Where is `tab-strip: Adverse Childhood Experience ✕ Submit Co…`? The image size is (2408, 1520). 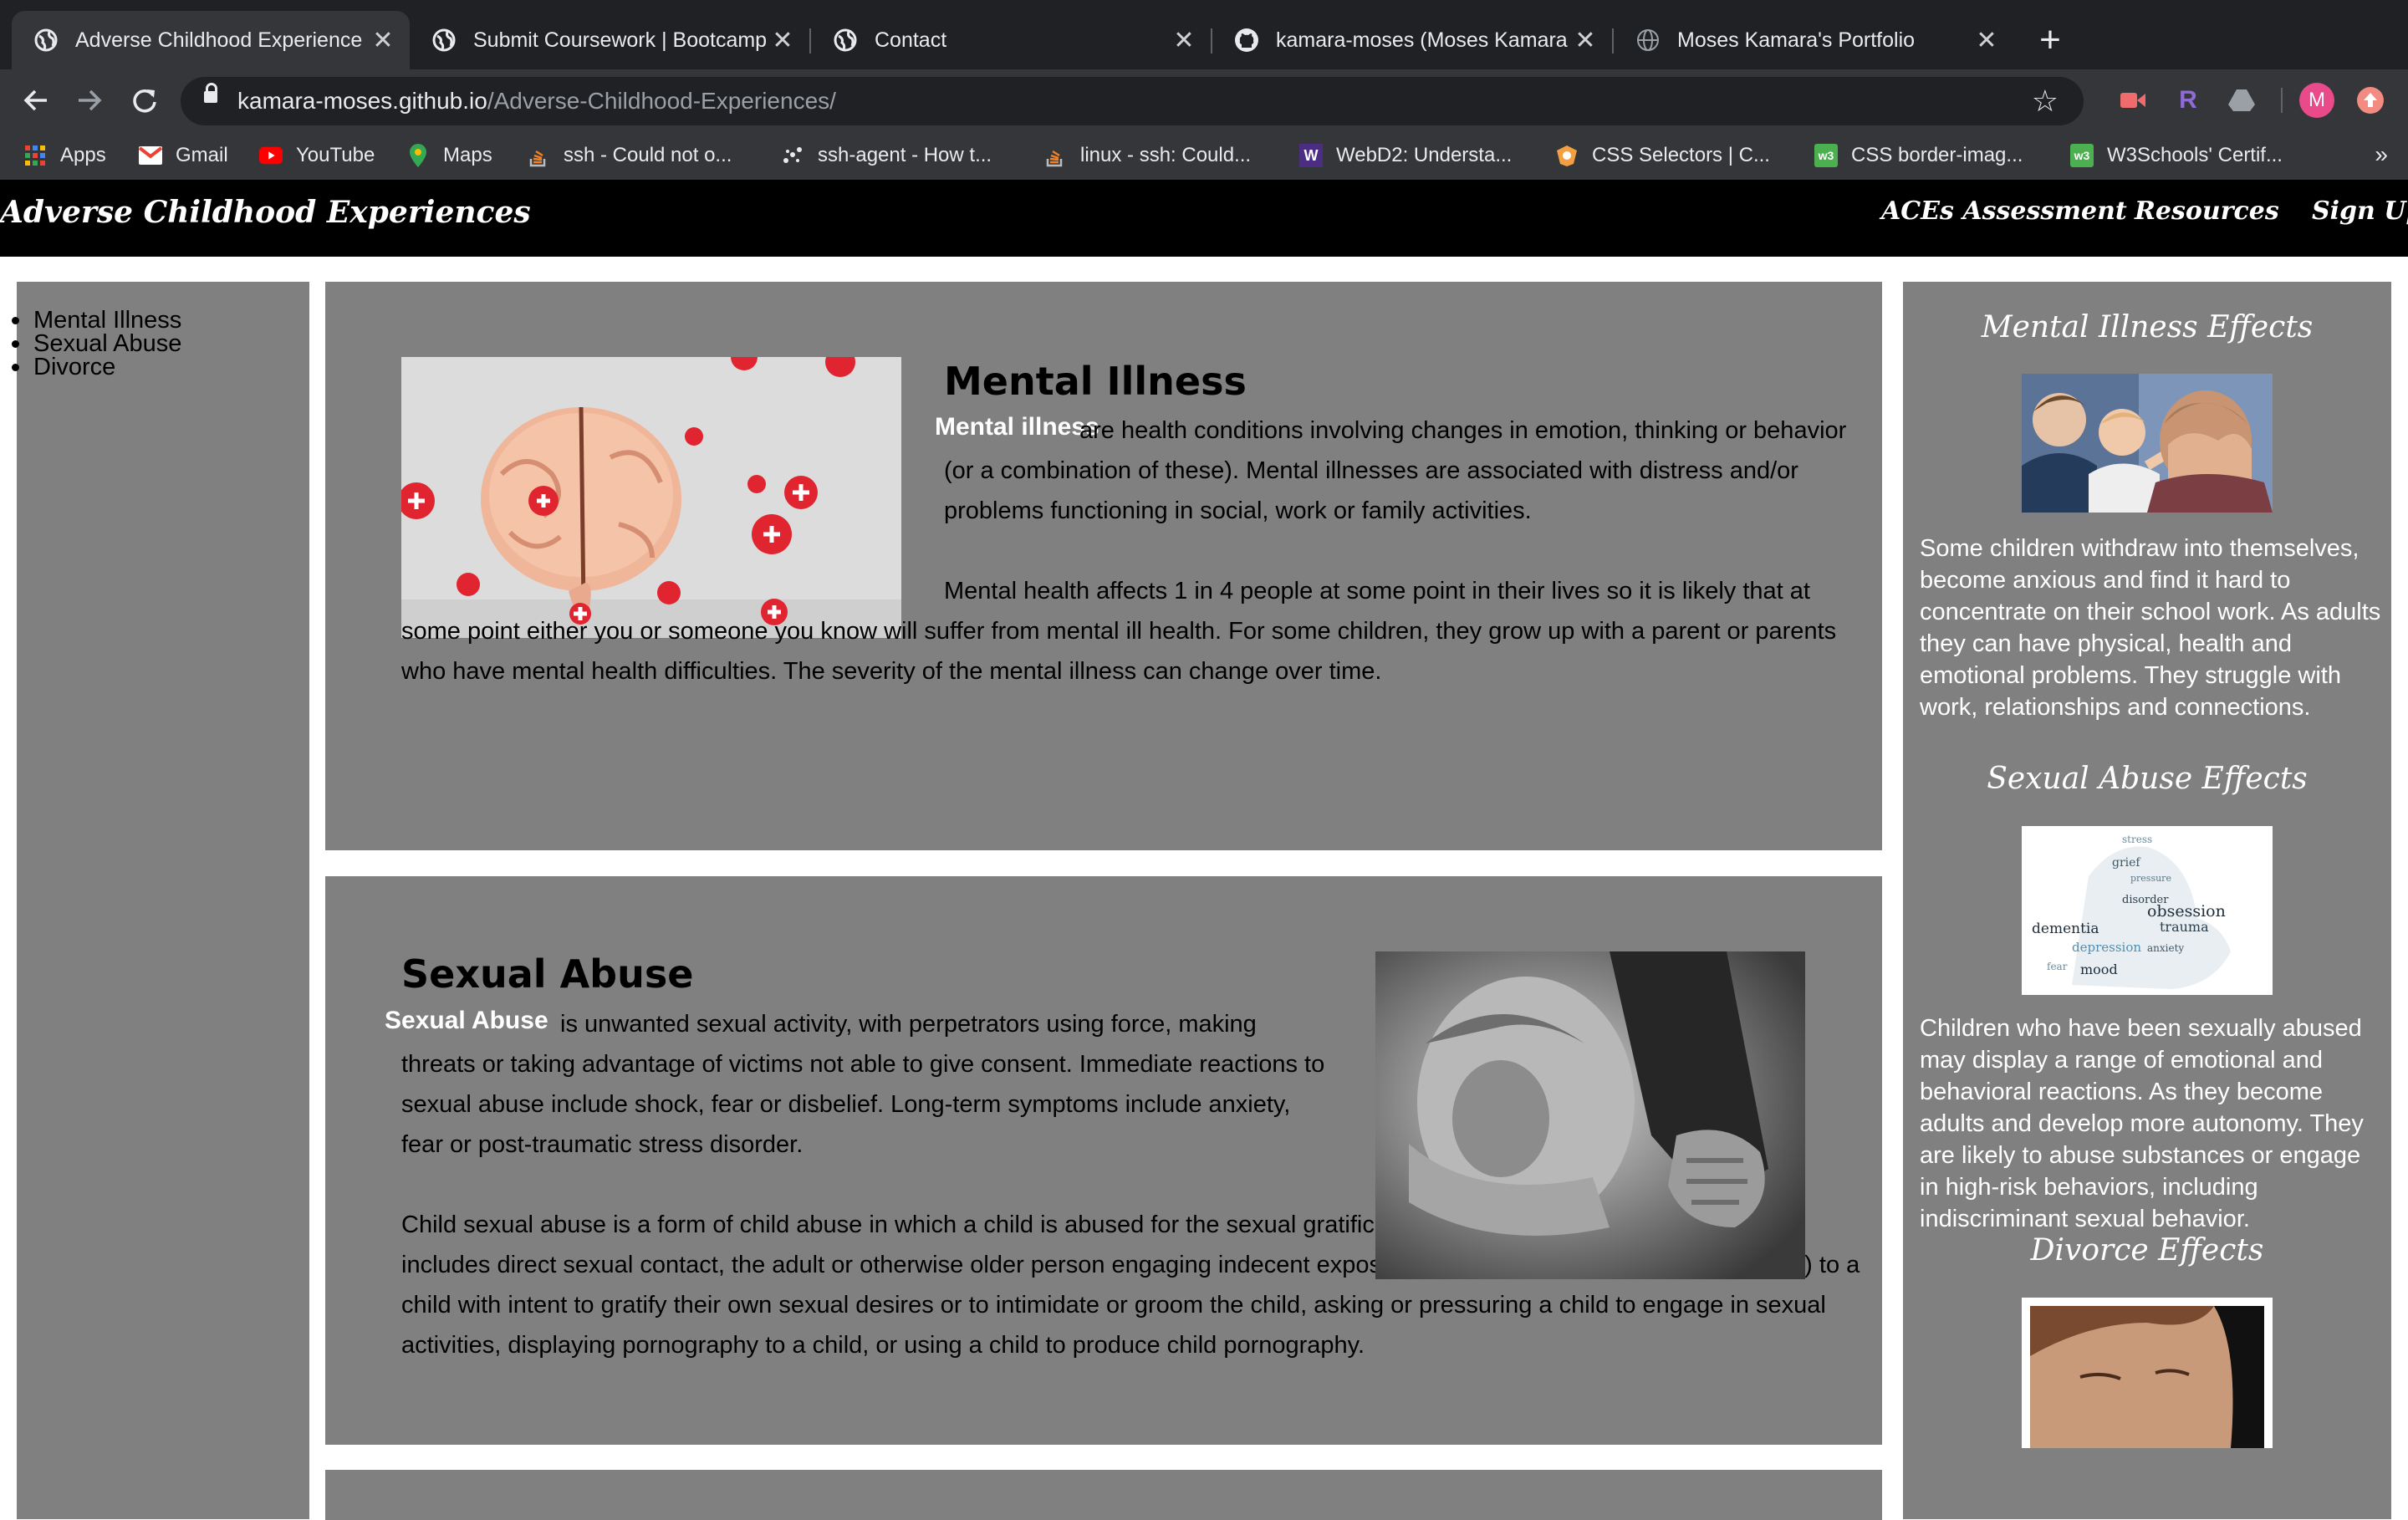
tab-strip: Adverse Childhood Experience ✕ Submit Co… is located at coordinates (1204, 34).